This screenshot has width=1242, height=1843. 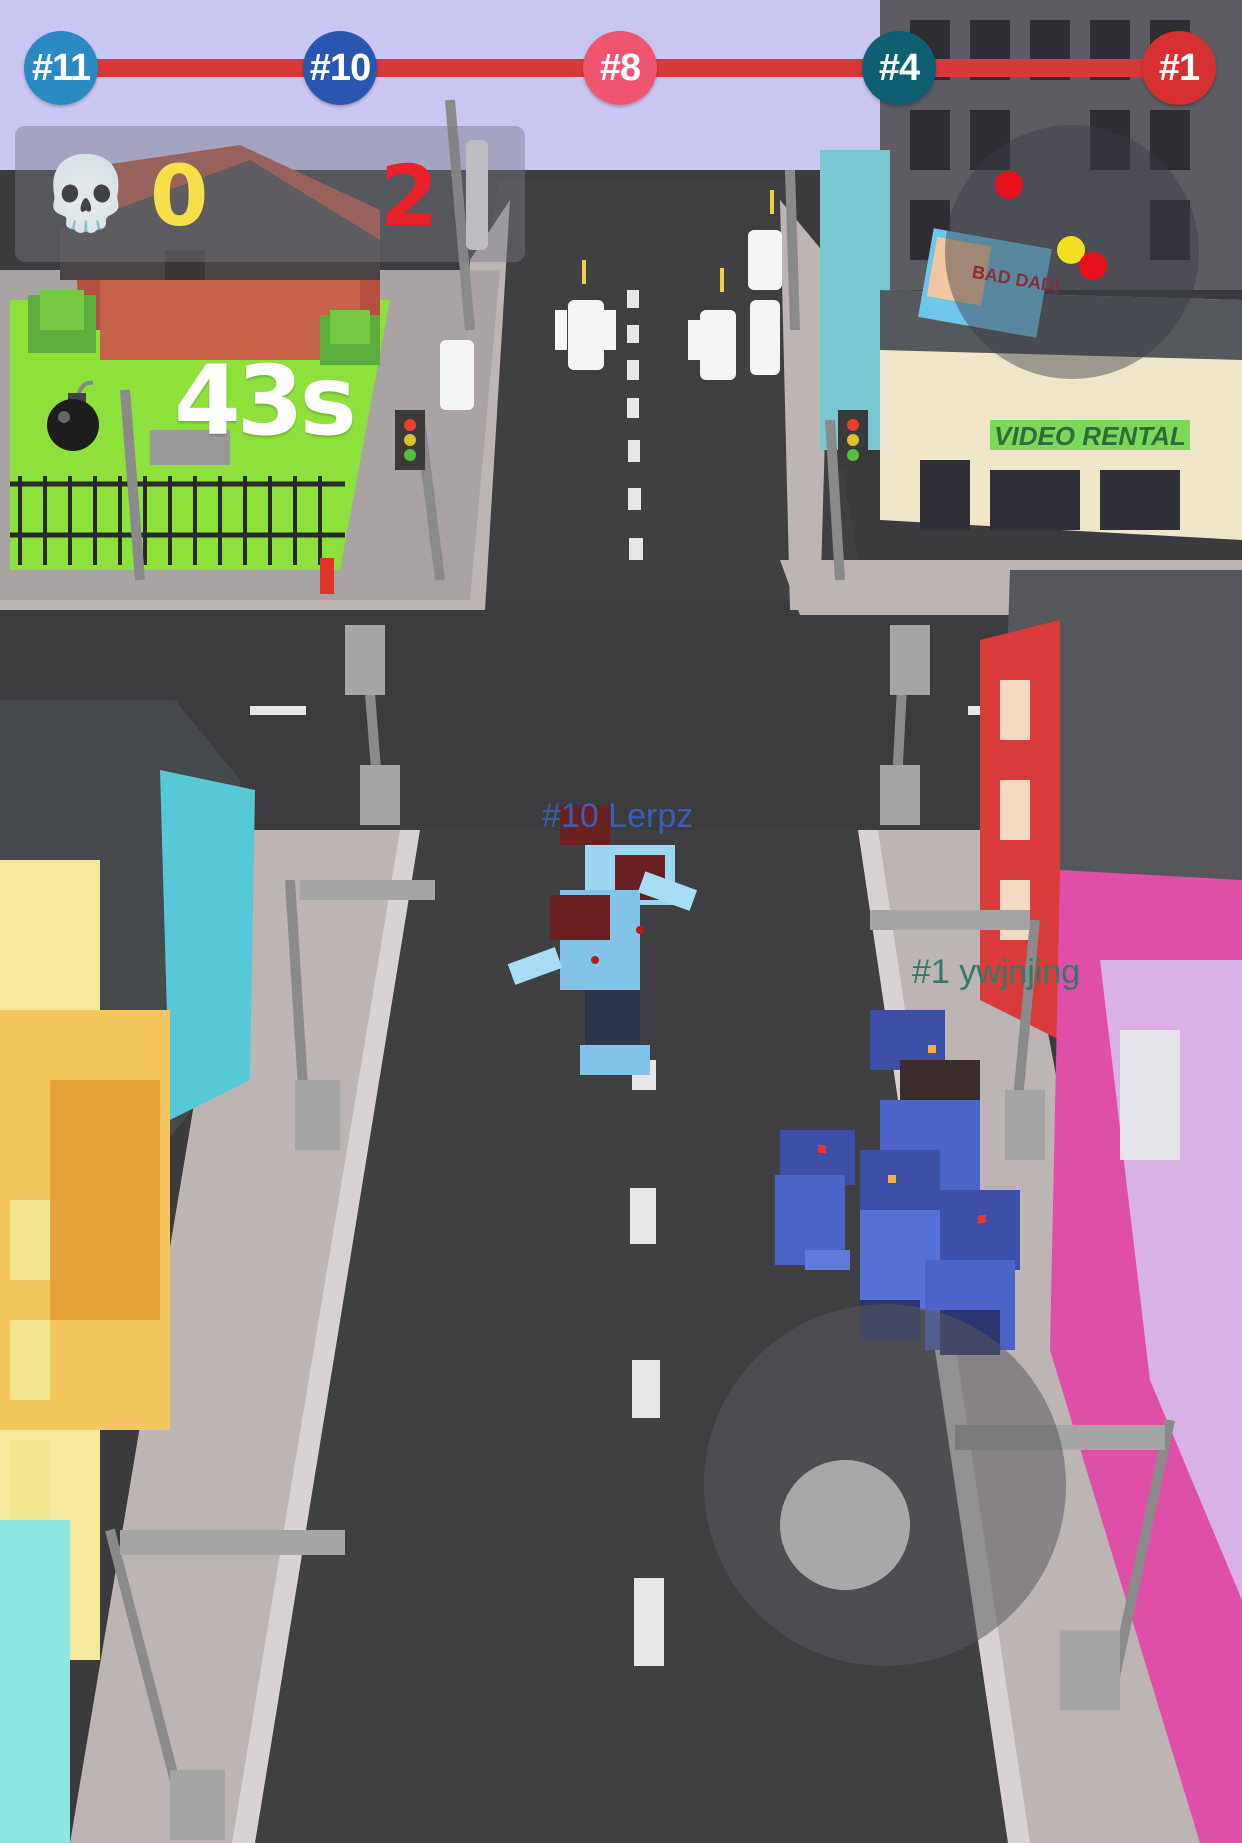 What do you see at coordinates (73, 415) in the screenshot?
I see `bomb-icon` at bounding box center [73, 415].